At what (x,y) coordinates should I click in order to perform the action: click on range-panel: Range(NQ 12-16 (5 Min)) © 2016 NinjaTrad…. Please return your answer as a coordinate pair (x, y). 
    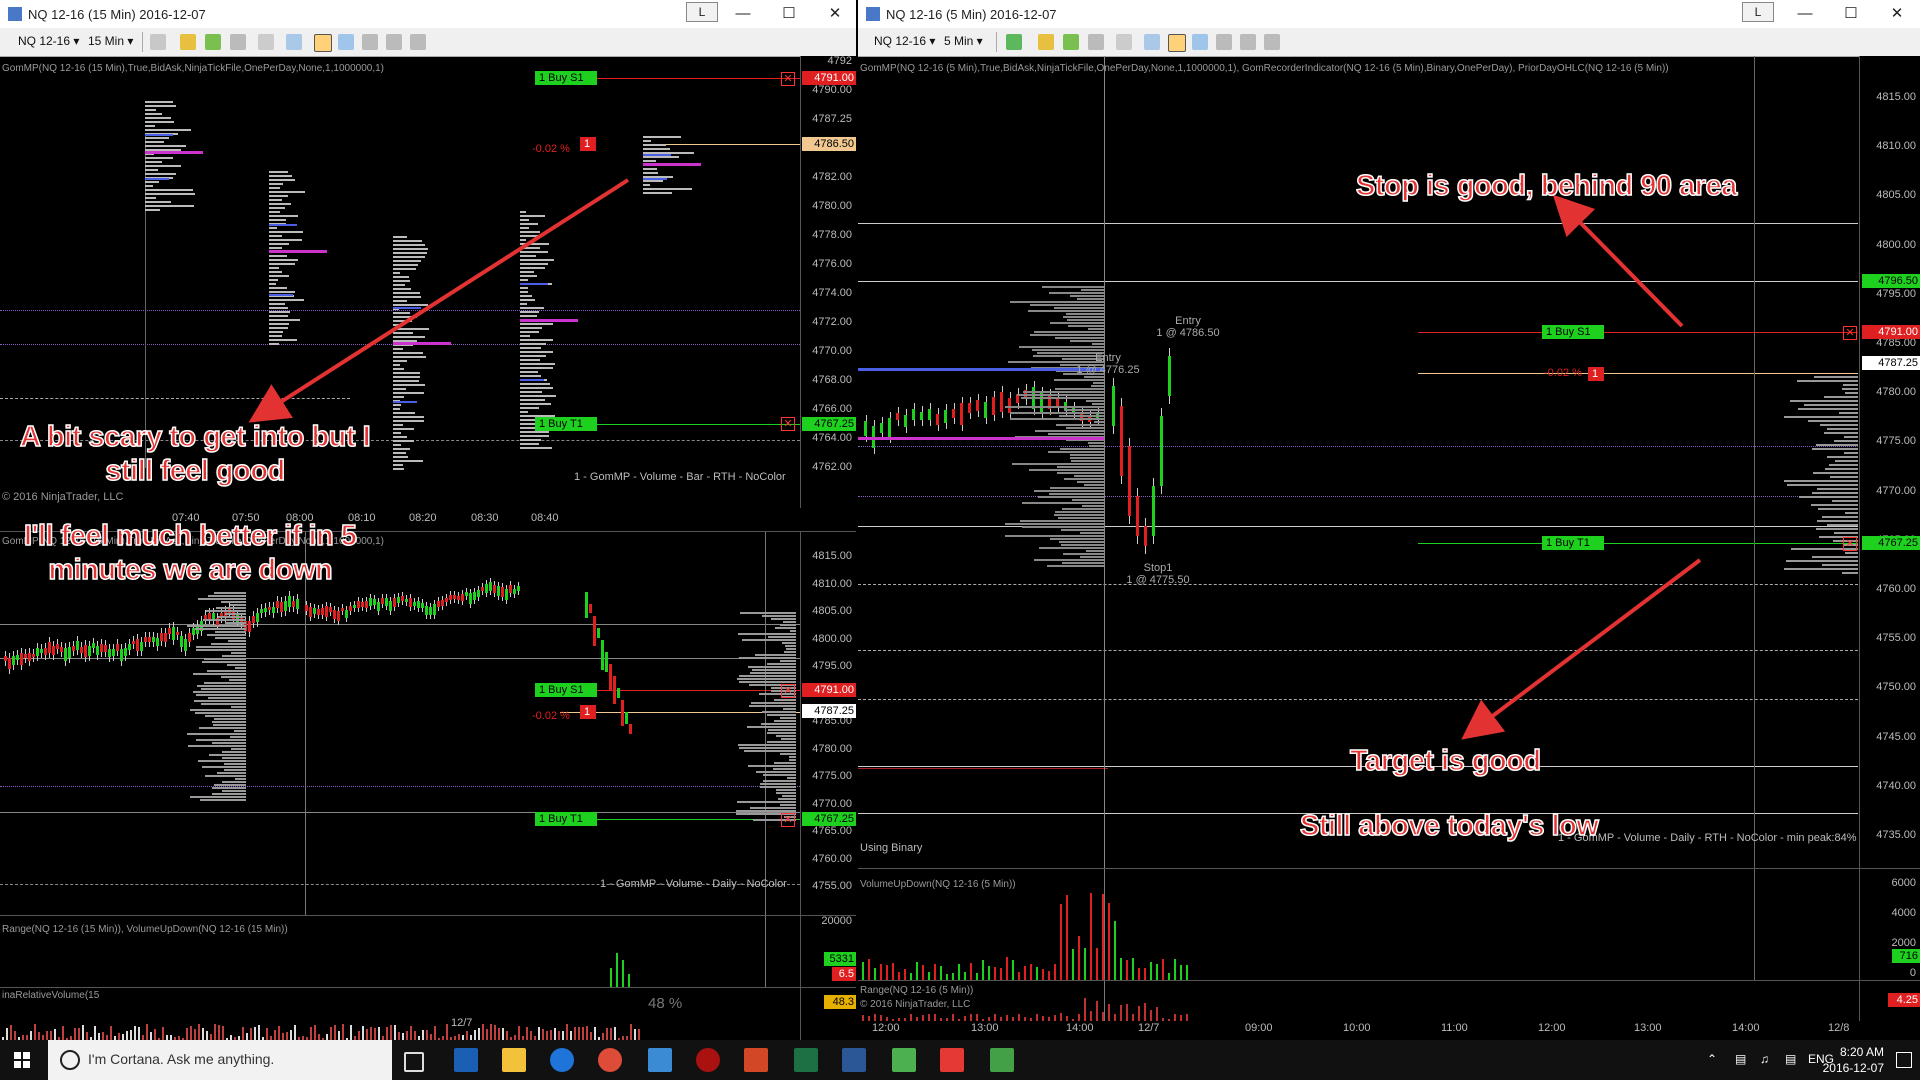
    Looking at the image, I should click on (1389, 1000).